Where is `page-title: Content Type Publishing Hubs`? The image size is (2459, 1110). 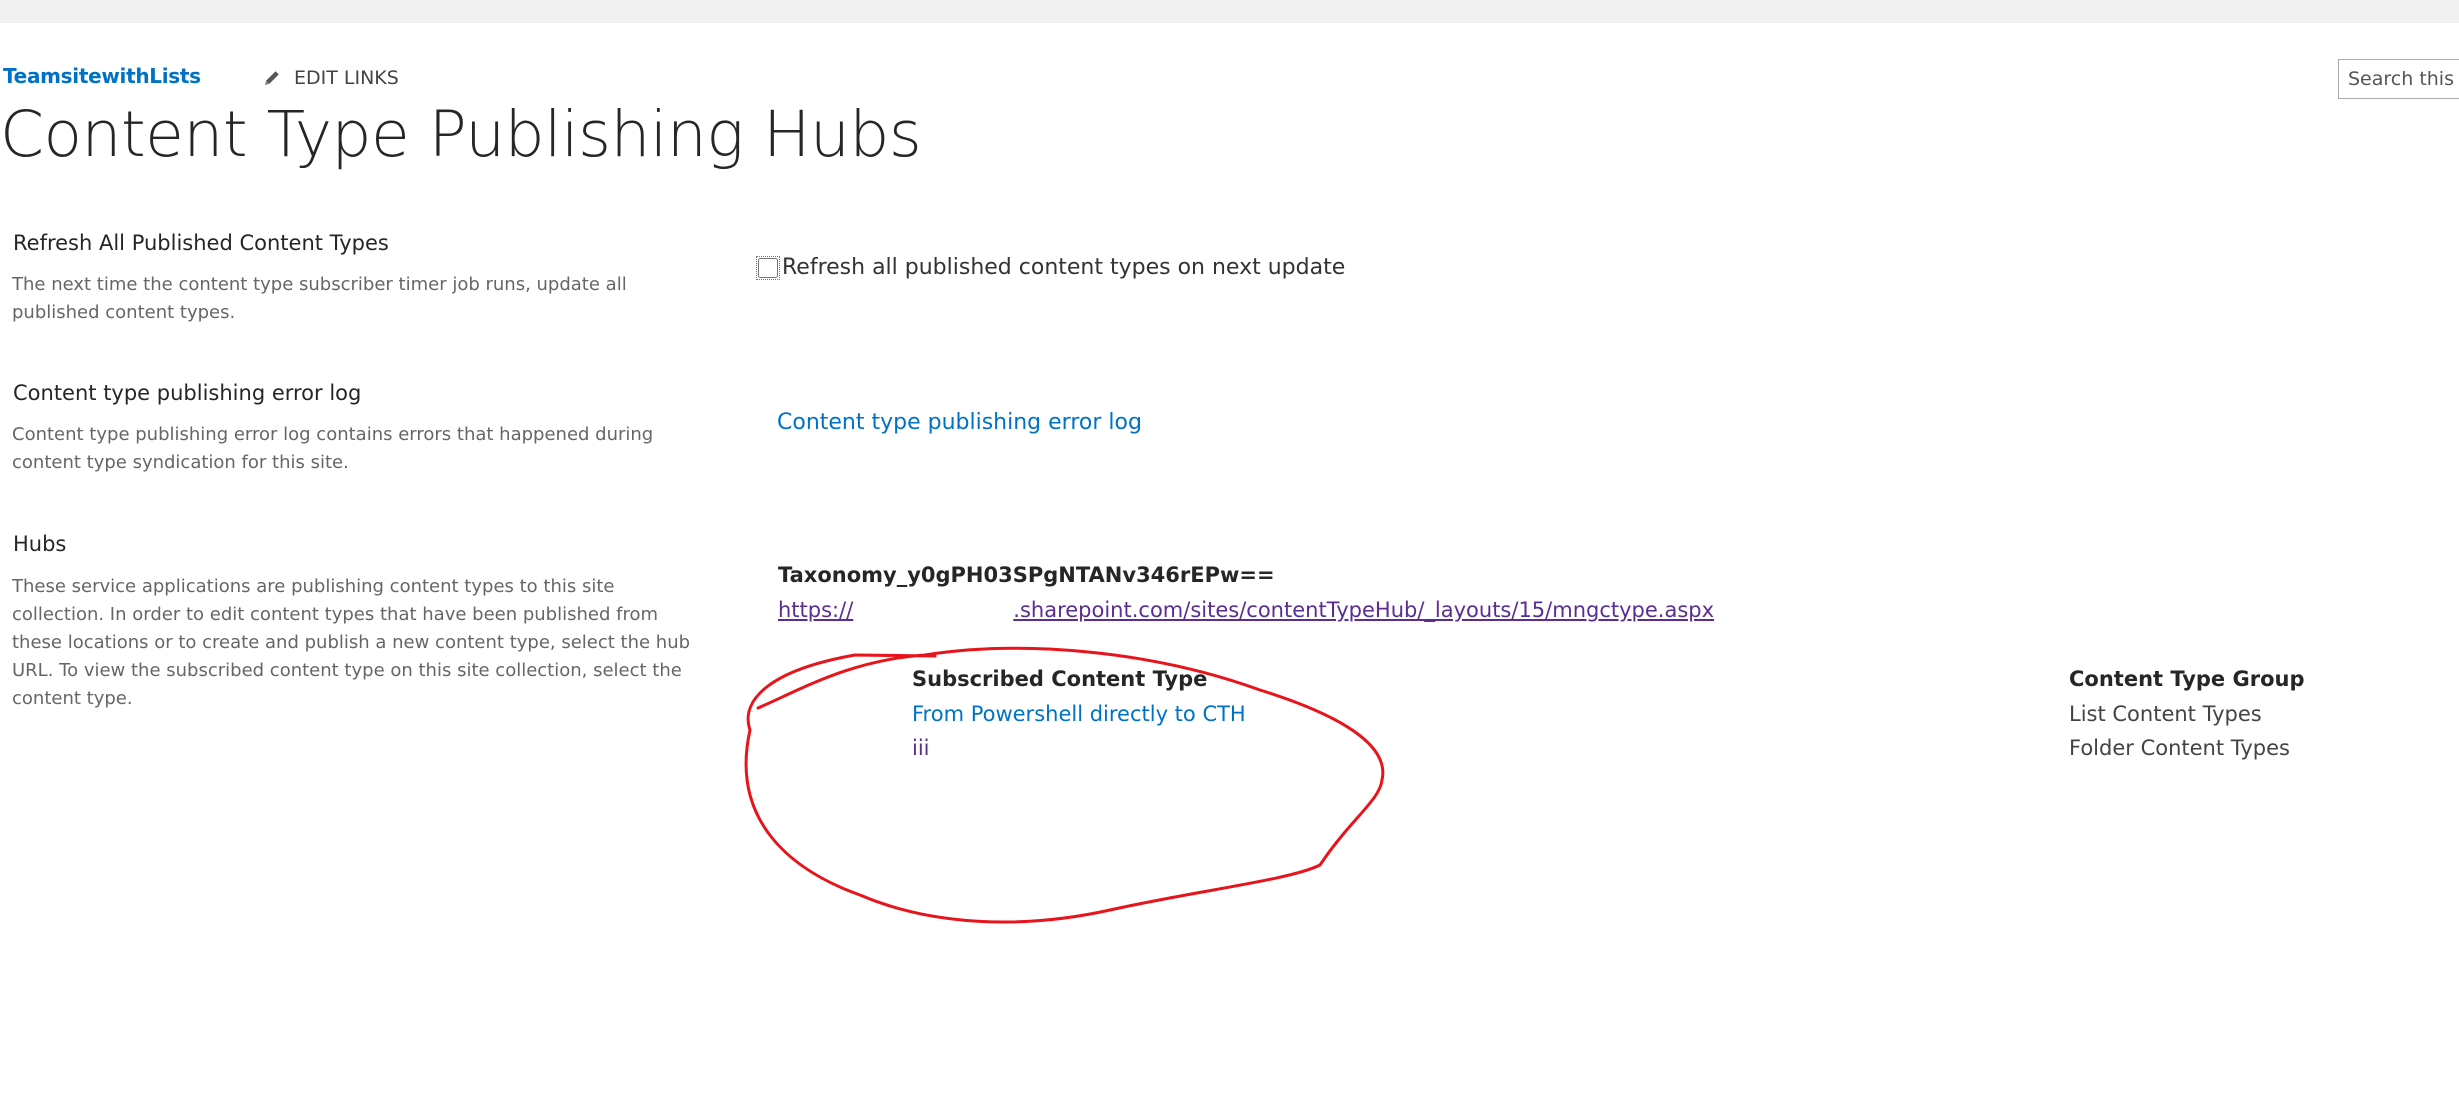 page-title: Content Type Publishing Hubs is located at coordinates (461, 134).